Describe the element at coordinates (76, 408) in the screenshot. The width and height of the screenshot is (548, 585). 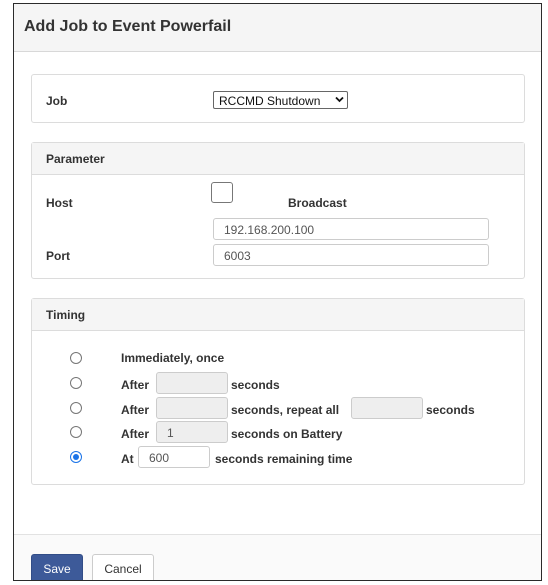
I see `timing-radio-repeat` at that location.